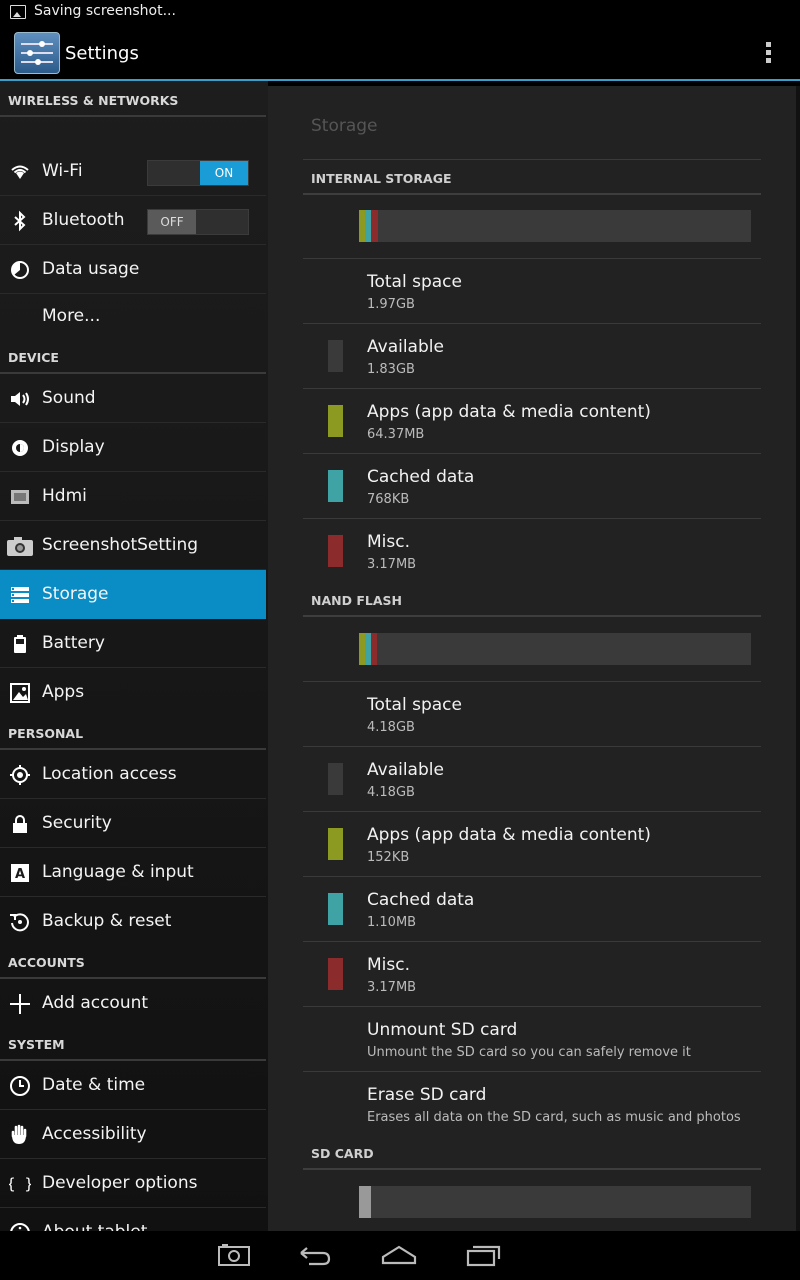 The height and width of the screenshot is (1280, 800). Describe the element at coordinates (120, 1183) in the screenshot. I see `sidebar-item-label: Developer options` at that location.